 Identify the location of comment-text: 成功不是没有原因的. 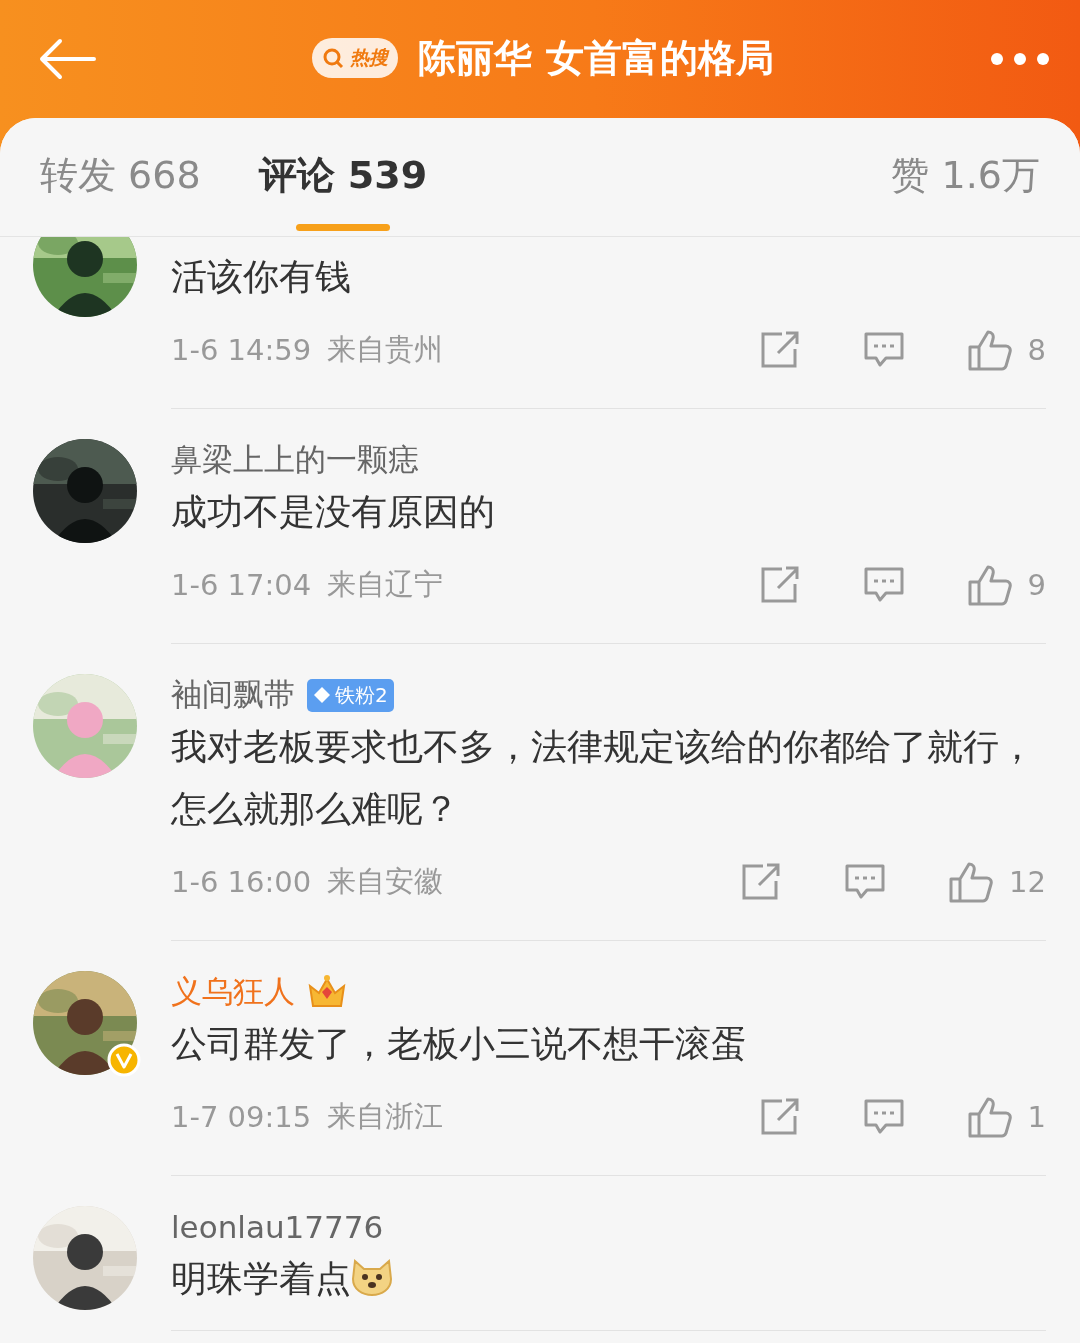
(333, 512).